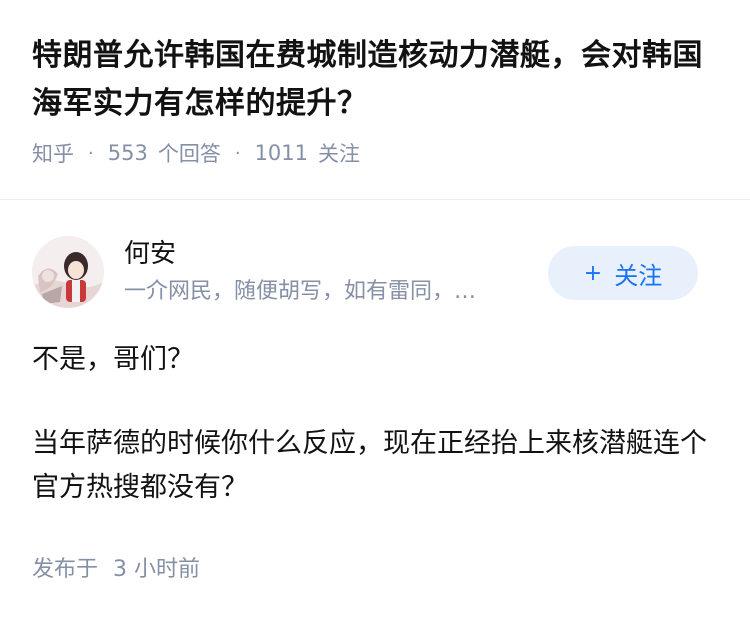  Describe the element at coordinates (157, 569) in the screenshot. I see `published-time: 3 小时前` at that location.